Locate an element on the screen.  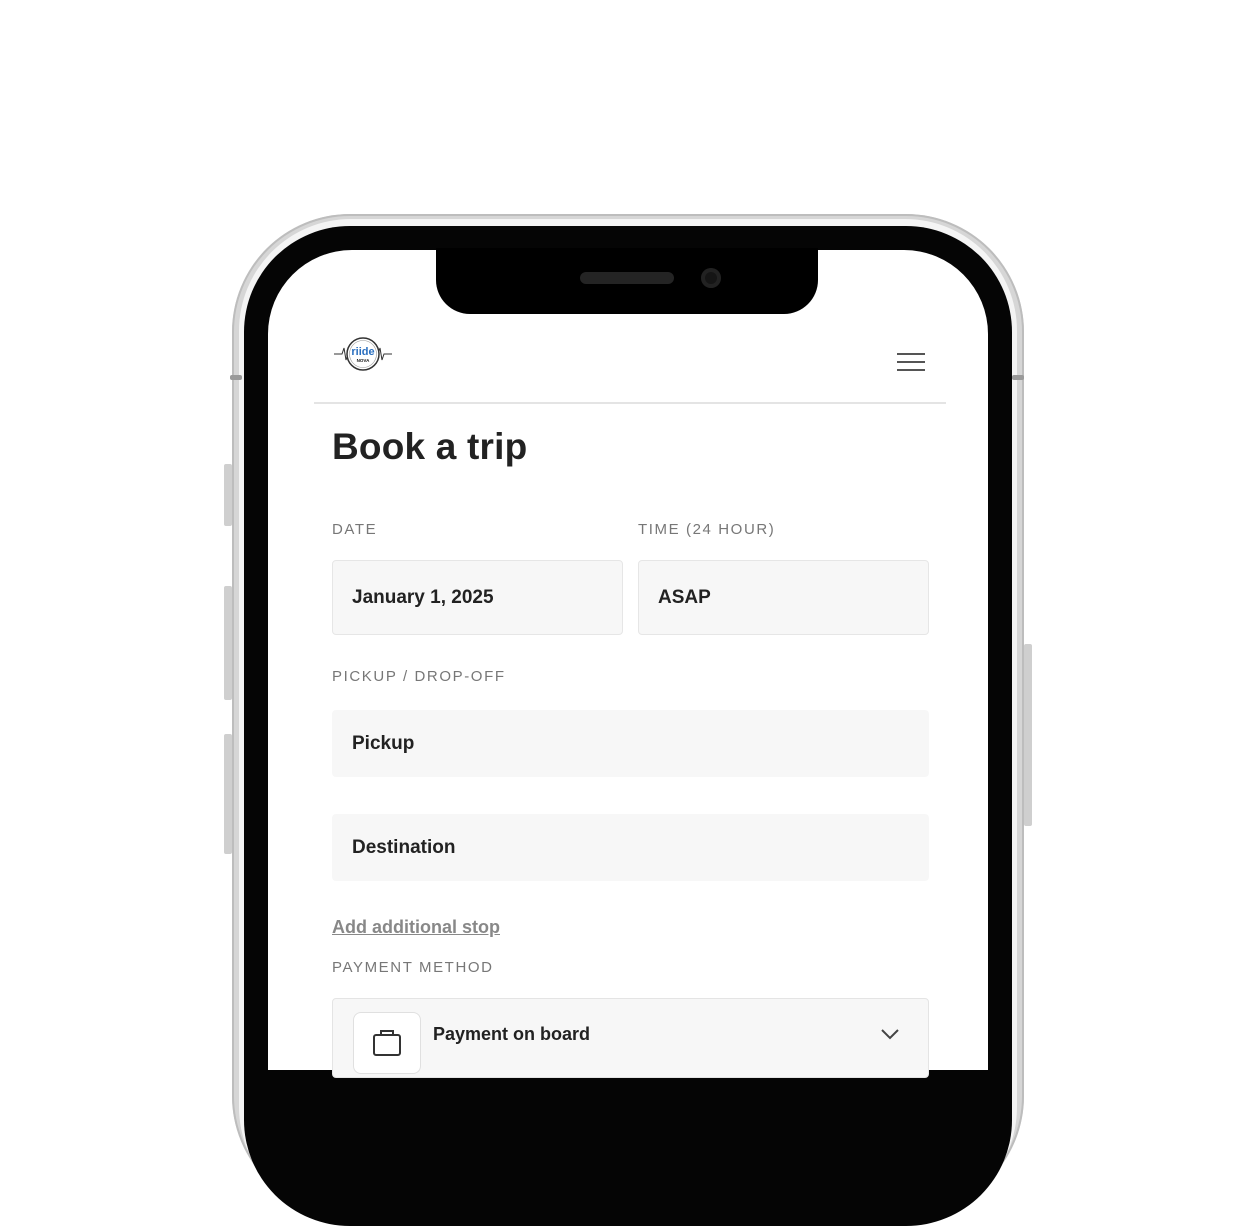
mute-switch is located at coordinates (228, 495).